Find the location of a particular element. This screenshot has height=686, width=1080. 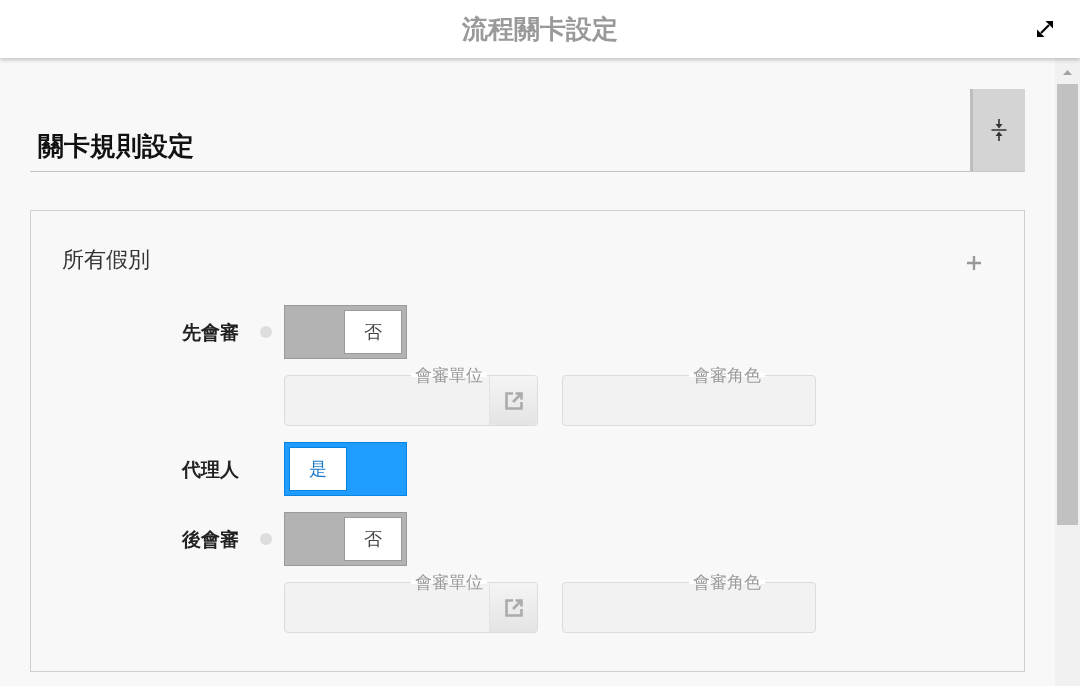

expand-button is located at coordinates (1045, 29).